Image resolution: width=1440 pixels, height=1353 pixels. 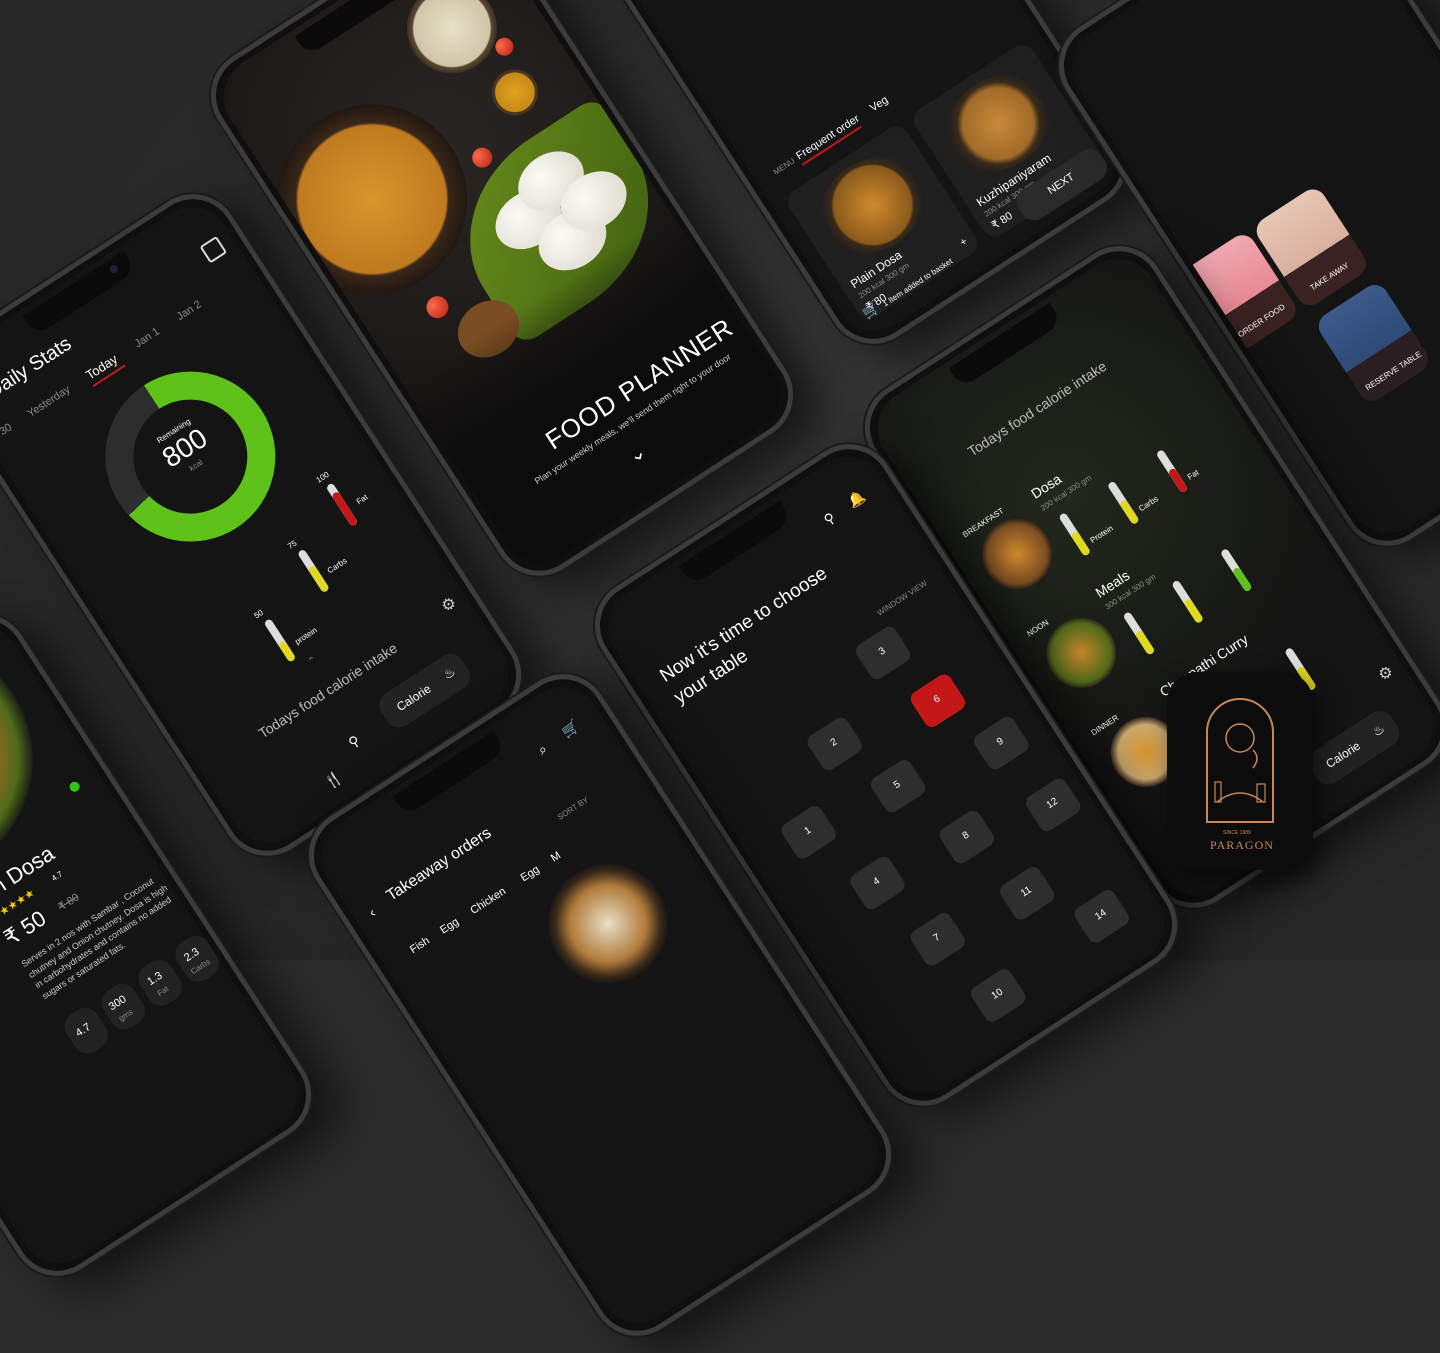 What do you see at coordinates (1373, 343) in the screenshot?
I see `reserve-table-card: RESERVE TABLE` at bounding box center [1373, 343].